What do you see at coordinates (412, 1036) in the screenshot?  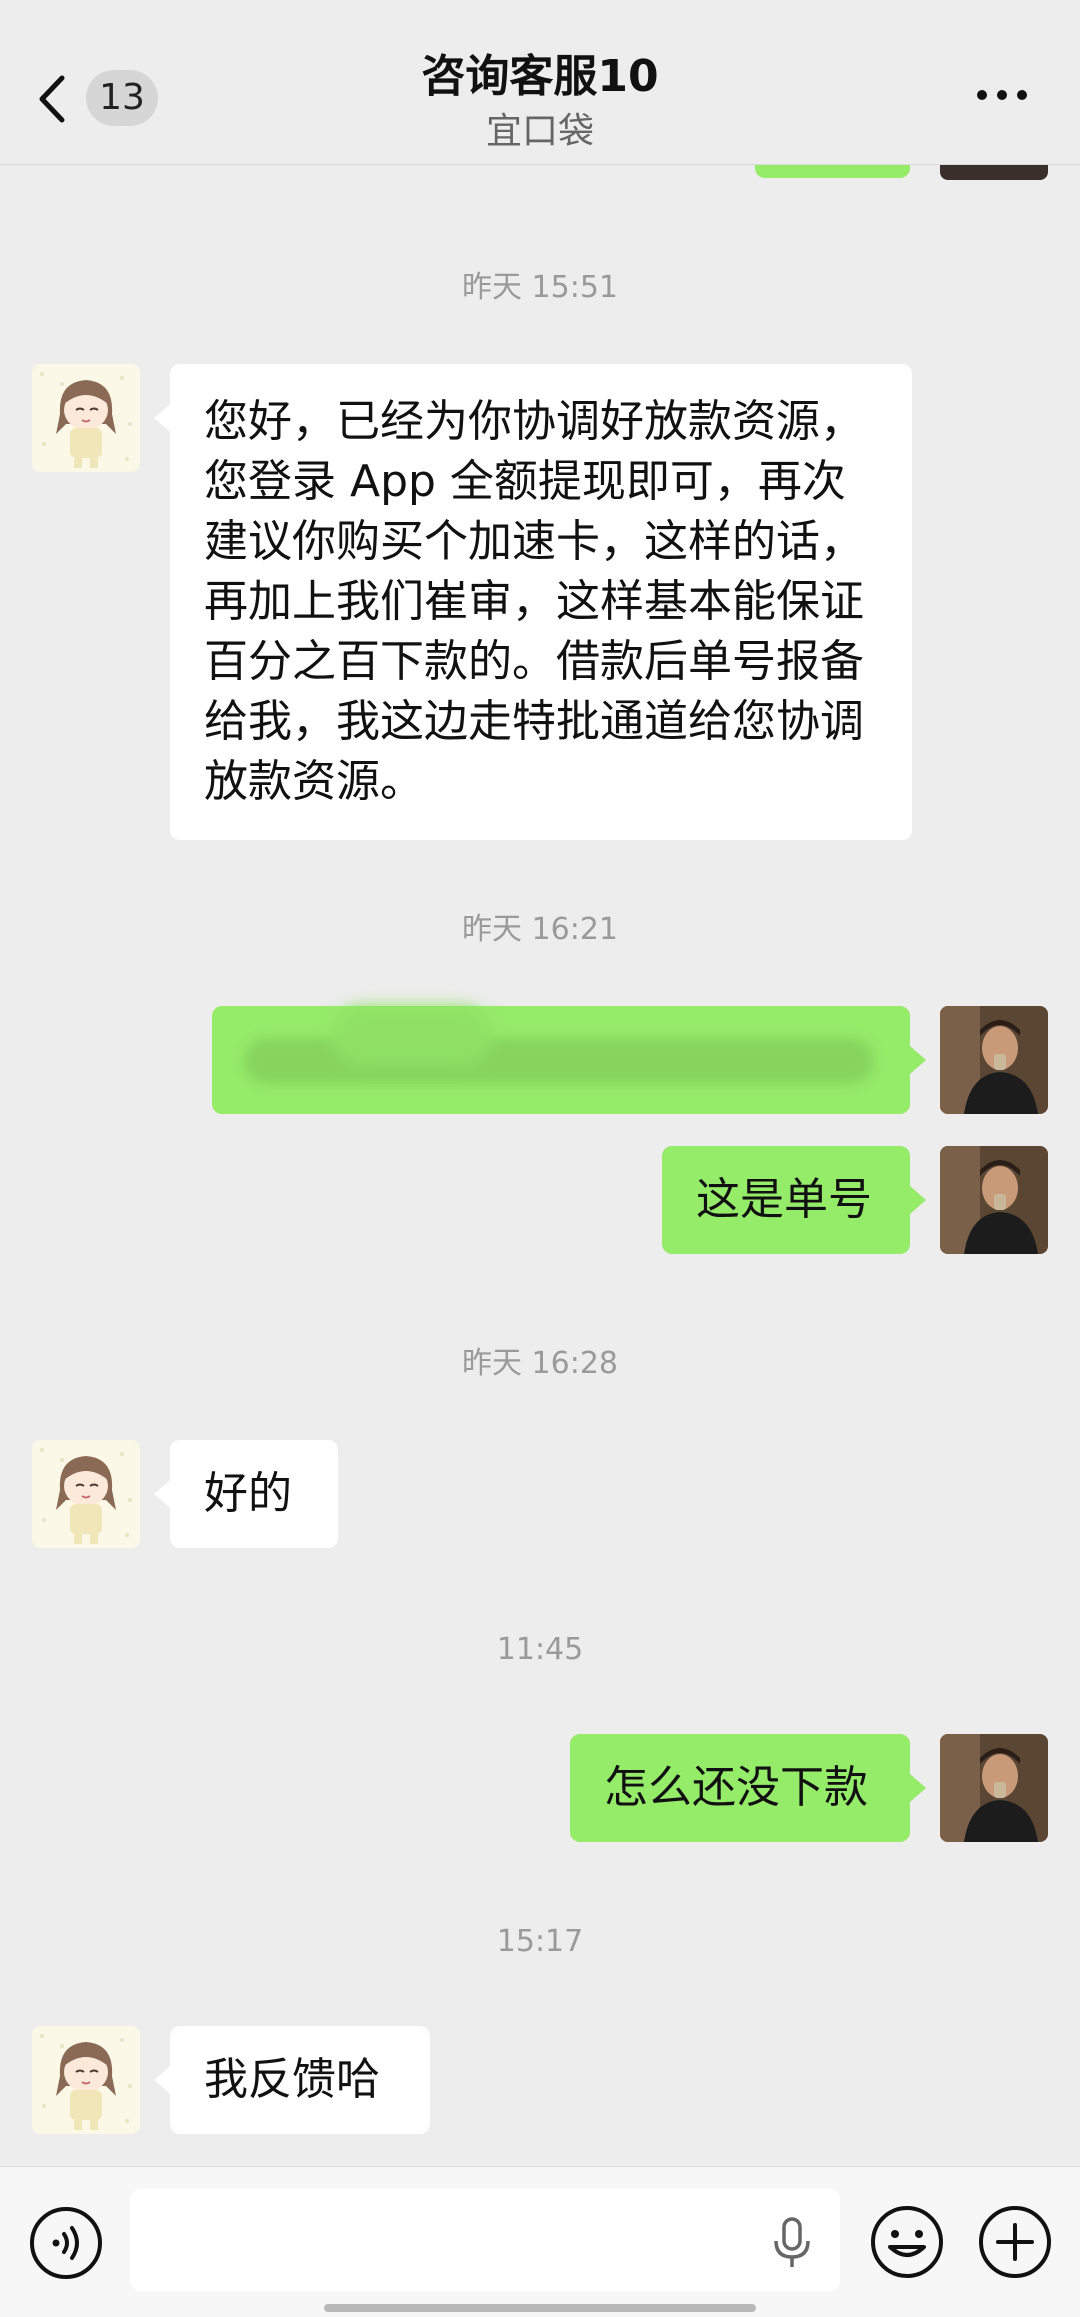 I see `redacted-blur` at bounding box center [412, 1036].